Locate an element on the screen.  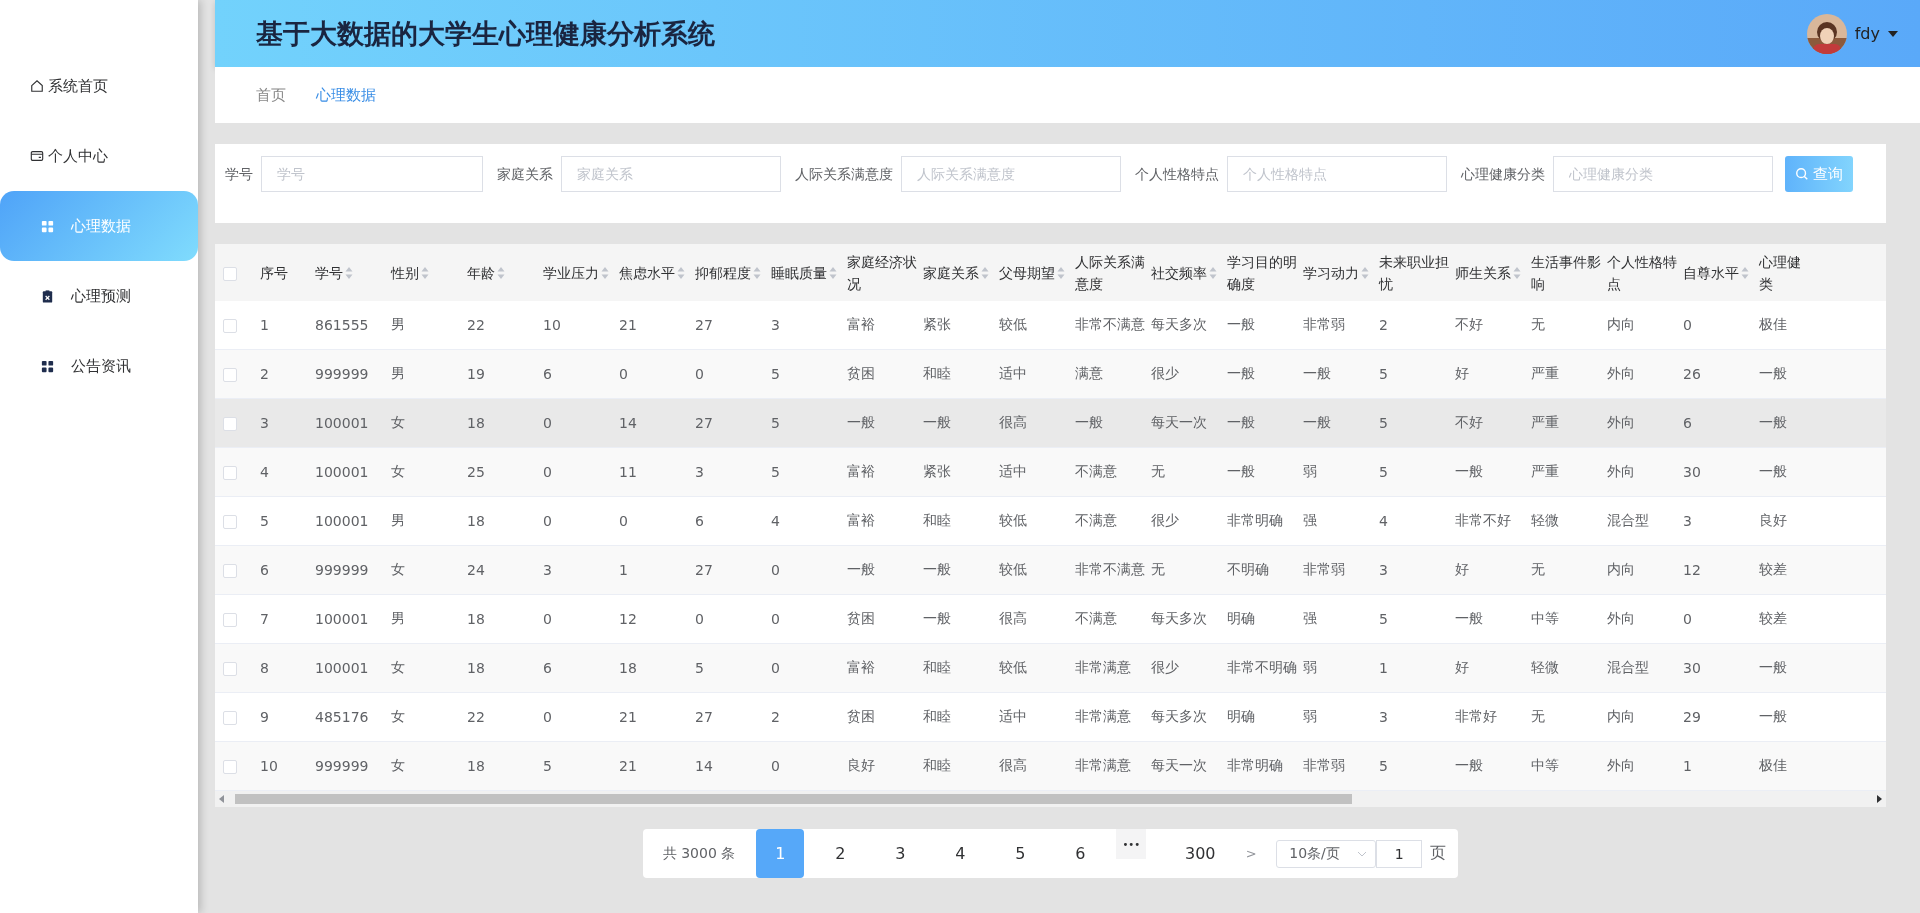
table-cell: 3 is located at coordinates (1383, 717).